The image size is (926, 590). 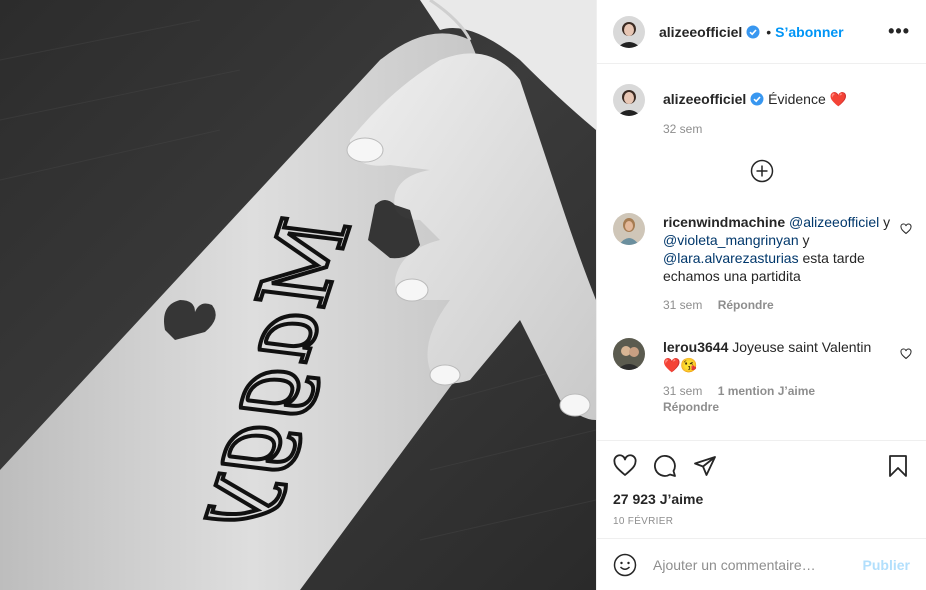 What do you see at coordinates (834, 222) in the screenshot?
I see `mention-link: @alizeeofficiel` at bounding box center [834, 222].